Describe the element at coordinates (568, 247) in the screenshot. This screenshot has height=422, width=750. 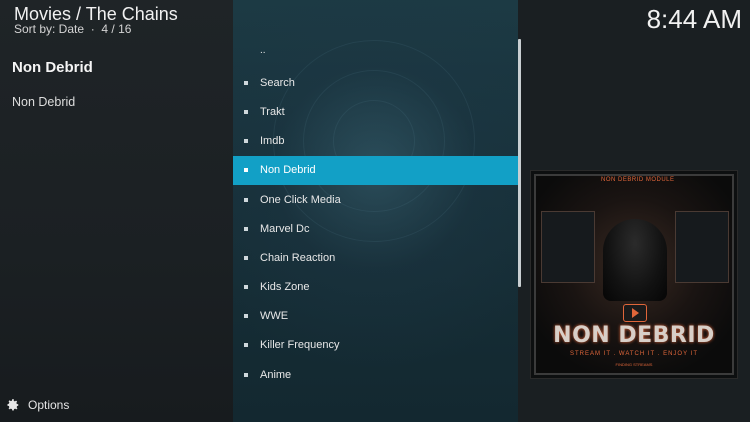
I see `poster-monitor-left` at that location.